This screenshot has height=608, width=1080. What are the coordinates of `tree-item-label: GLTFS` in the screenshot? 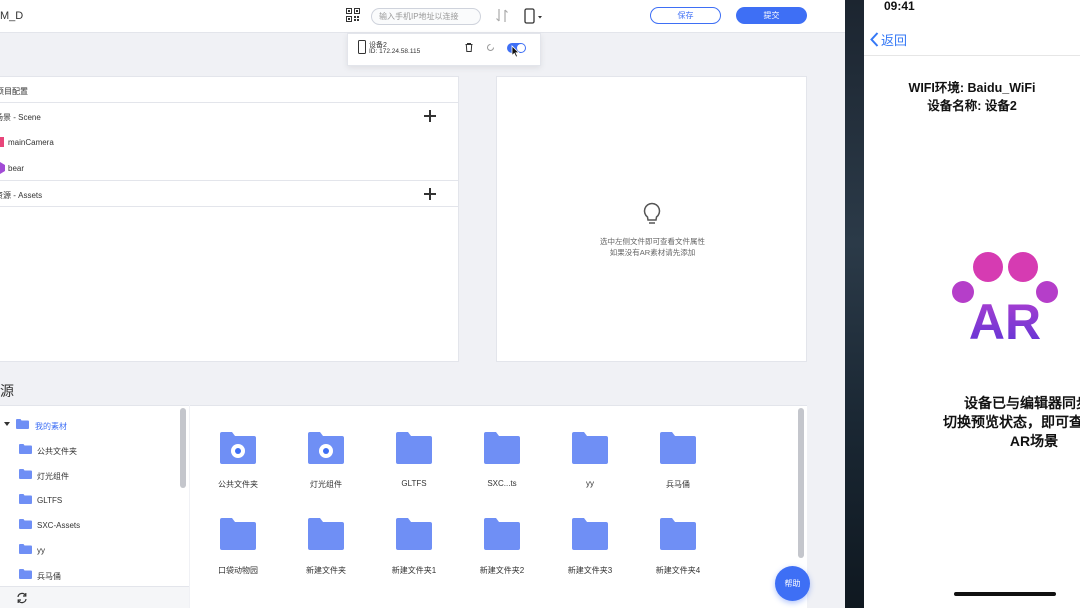 It's located at (50, 500).